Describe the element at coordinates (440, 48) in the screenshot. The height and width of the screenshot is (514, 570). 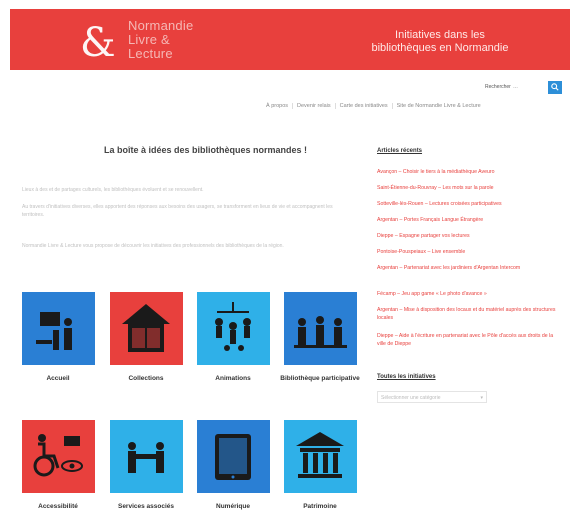
I see `header-title-line-2: bibliothèques en Normandie` at that location.